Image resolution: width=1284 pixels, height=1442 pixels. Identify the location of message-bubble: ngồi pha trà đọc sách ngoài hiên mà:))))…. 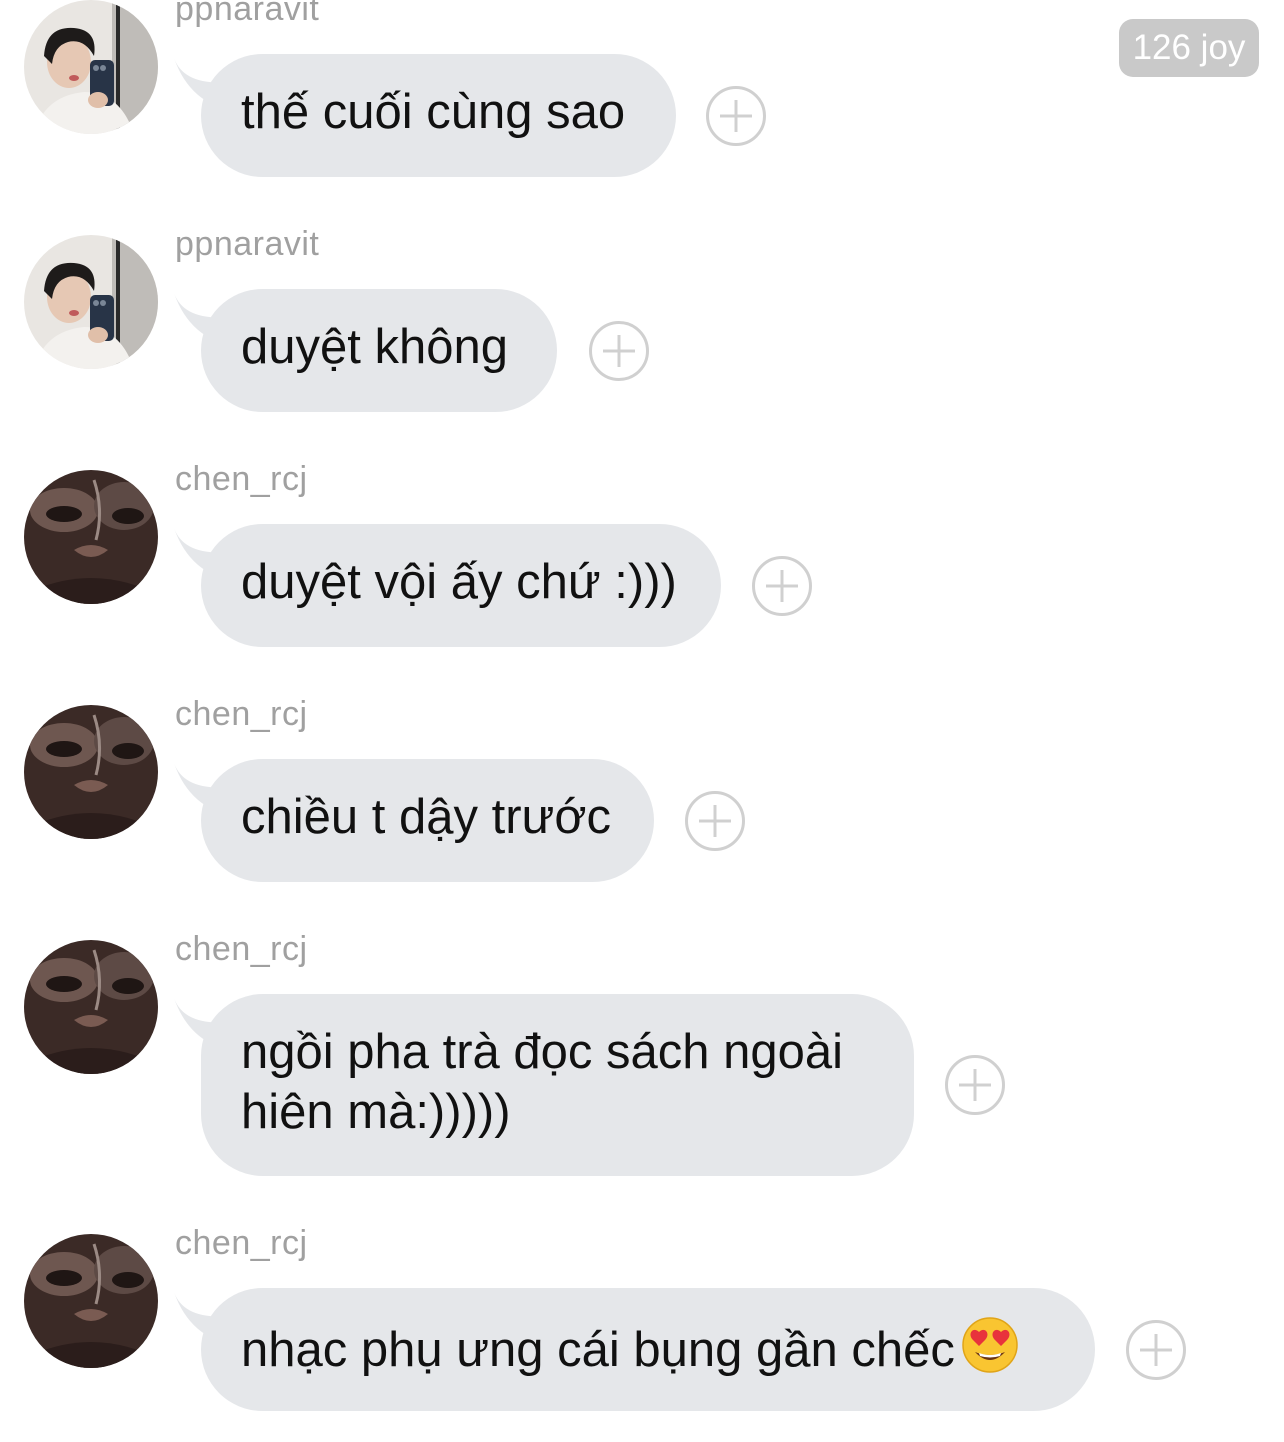
(557, 1085).